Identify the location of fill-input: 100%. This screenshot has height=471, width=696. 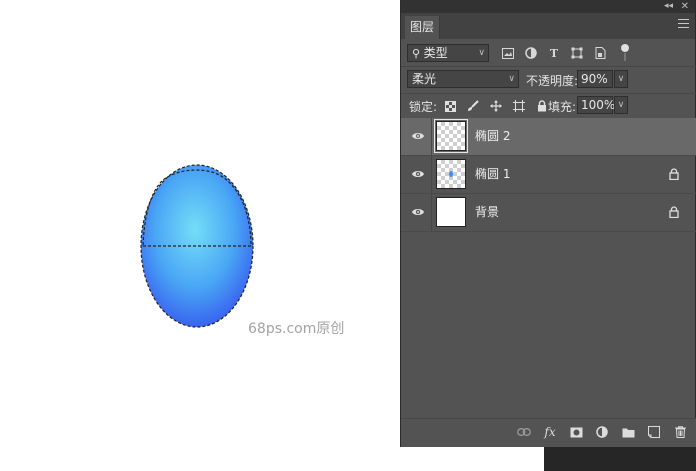
(596, 105).